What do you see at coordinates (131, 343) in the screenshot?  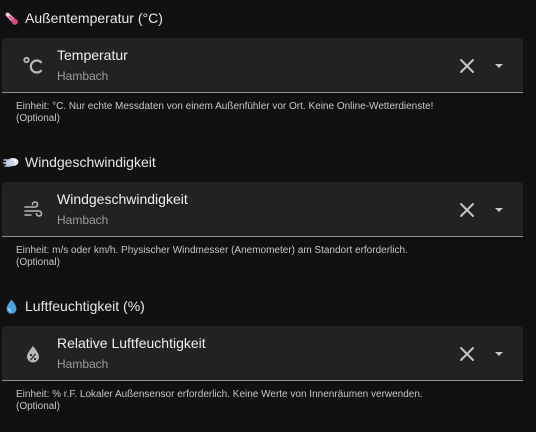 I see `selected-entity-name: Relative Luftfeuchtigkeit` at bounding box center [131, 343].